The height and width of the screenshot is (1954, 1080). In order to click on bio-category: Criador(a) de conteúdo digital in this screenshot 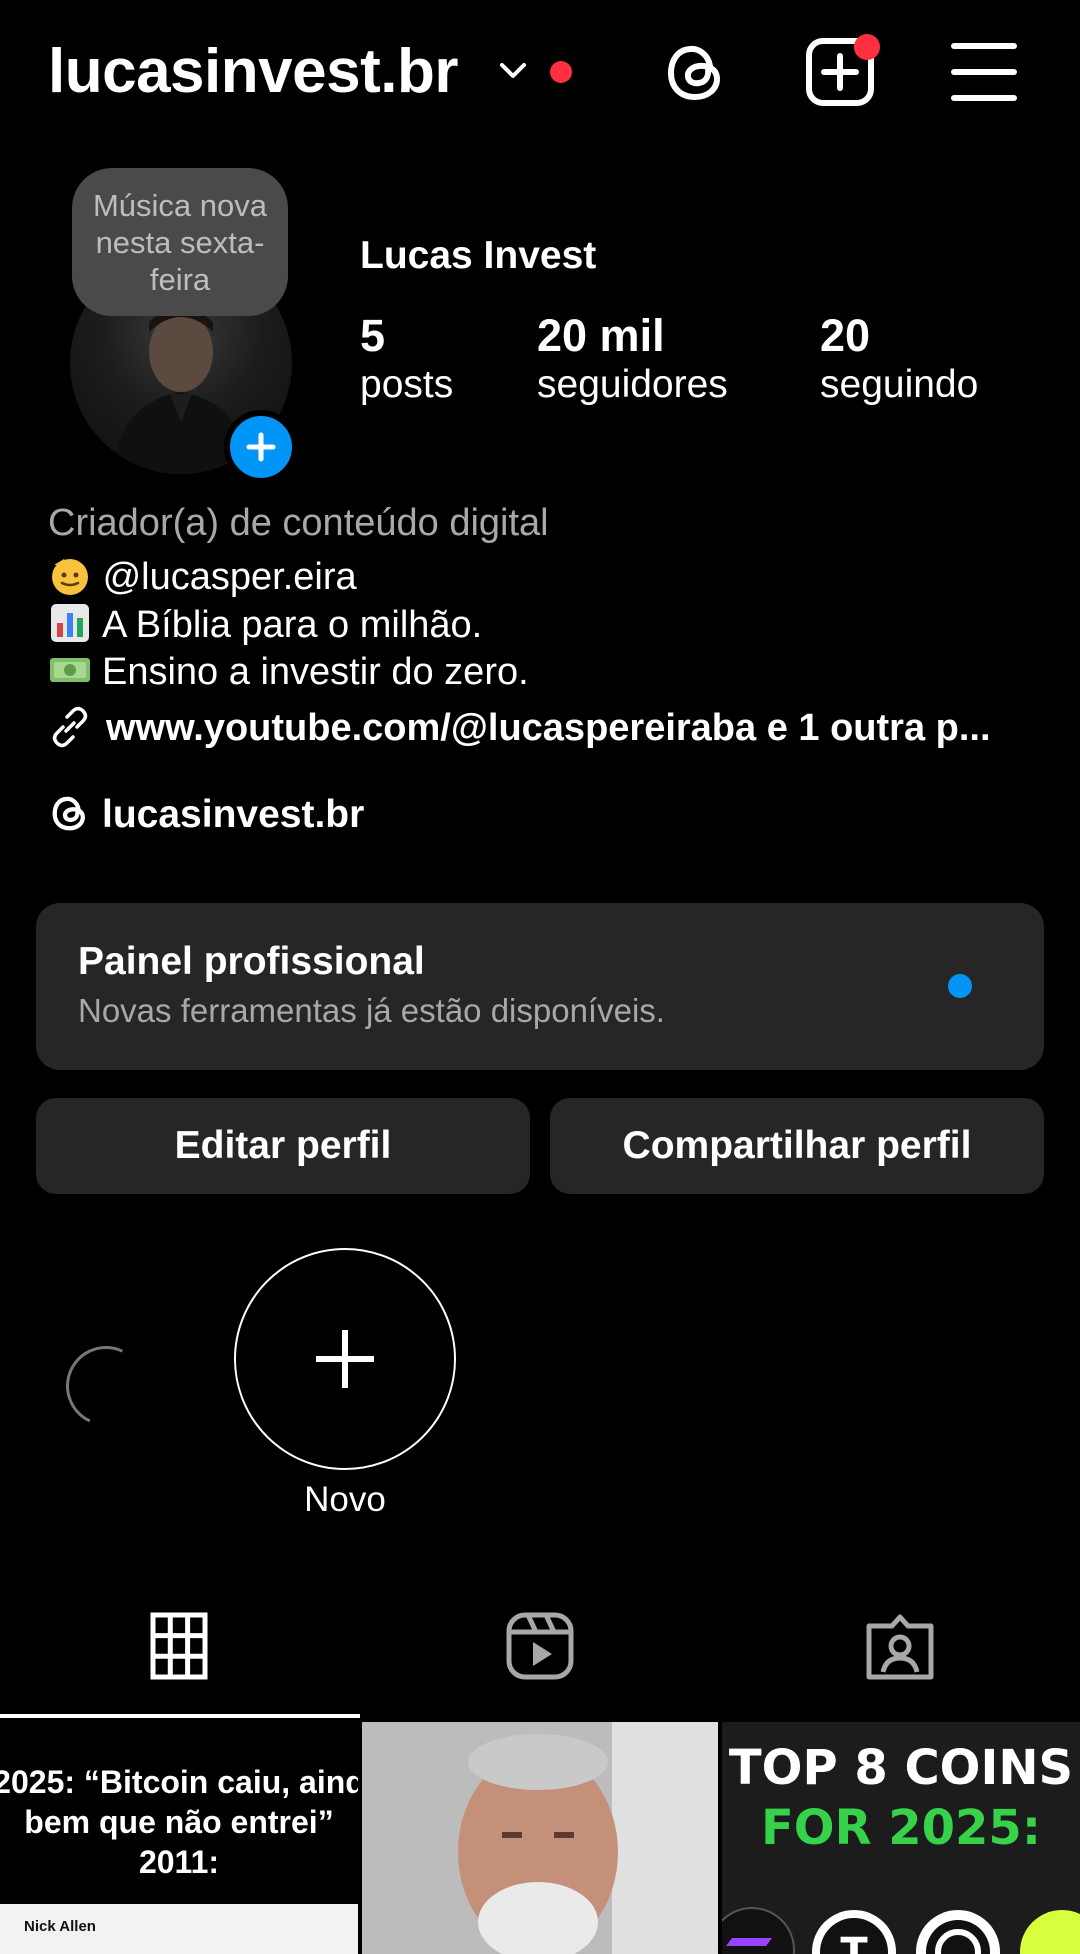, I will do `click(298, 523)`.